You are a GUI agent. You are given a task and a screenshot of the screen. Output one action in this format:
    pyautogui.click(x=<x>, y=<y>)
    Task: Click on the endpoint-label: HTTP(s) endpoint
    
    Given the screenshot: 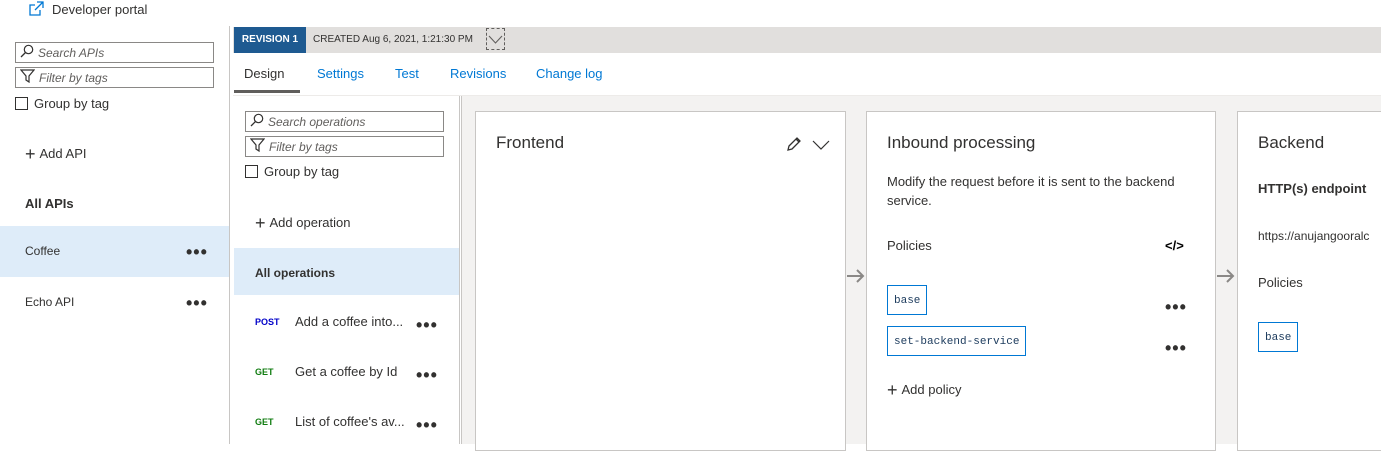 What is the action you would take?
    pyautogui.click(x=1312, y=188)
    